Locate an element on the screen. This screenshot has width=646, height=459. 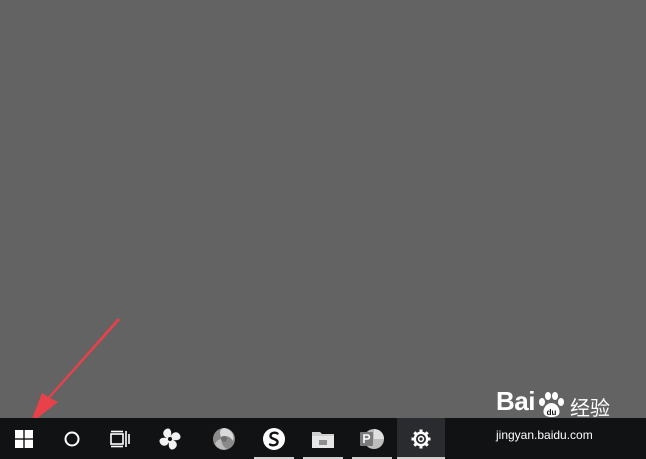
pinwheel-app-icon is located at coordinates (170, 438).